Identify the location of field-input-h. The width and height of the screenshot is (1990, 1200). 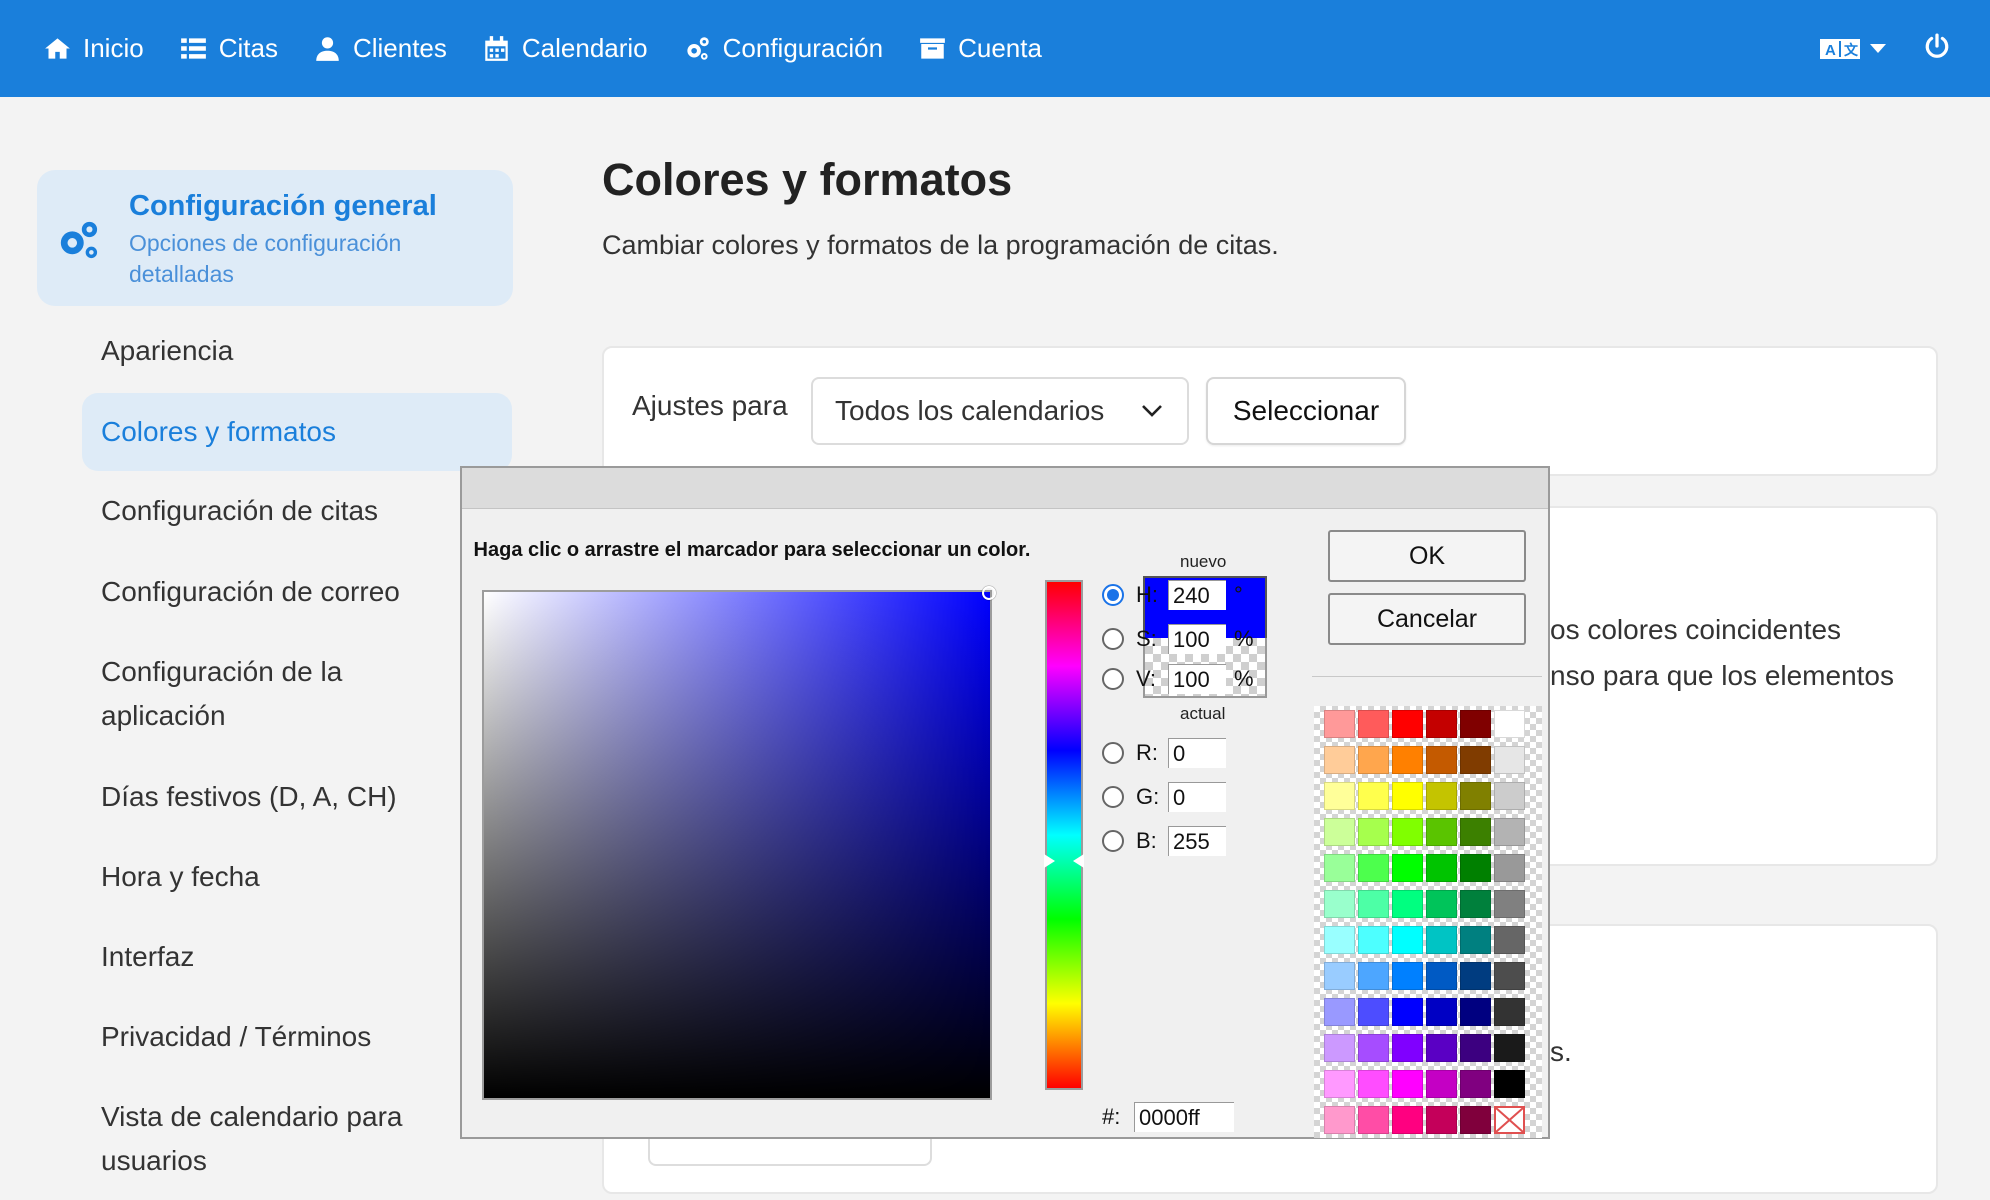
(1197, 595).